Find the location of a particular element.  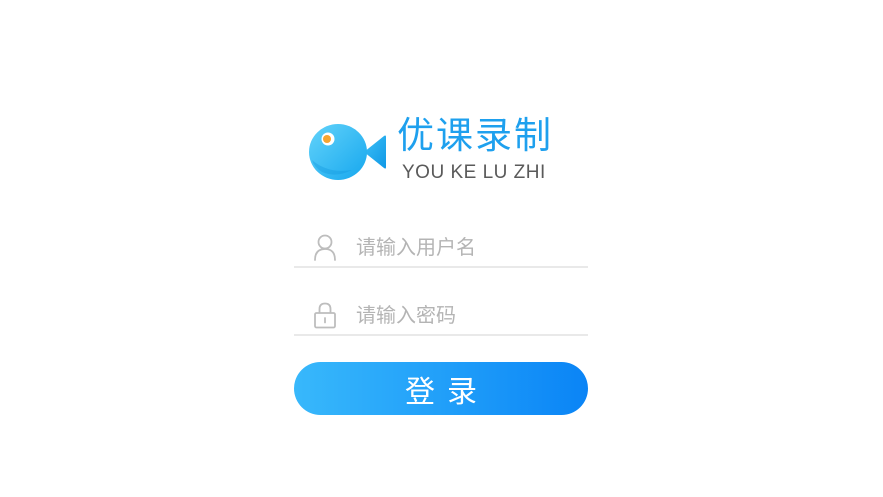

username-field is located at coordinates (441, 249).